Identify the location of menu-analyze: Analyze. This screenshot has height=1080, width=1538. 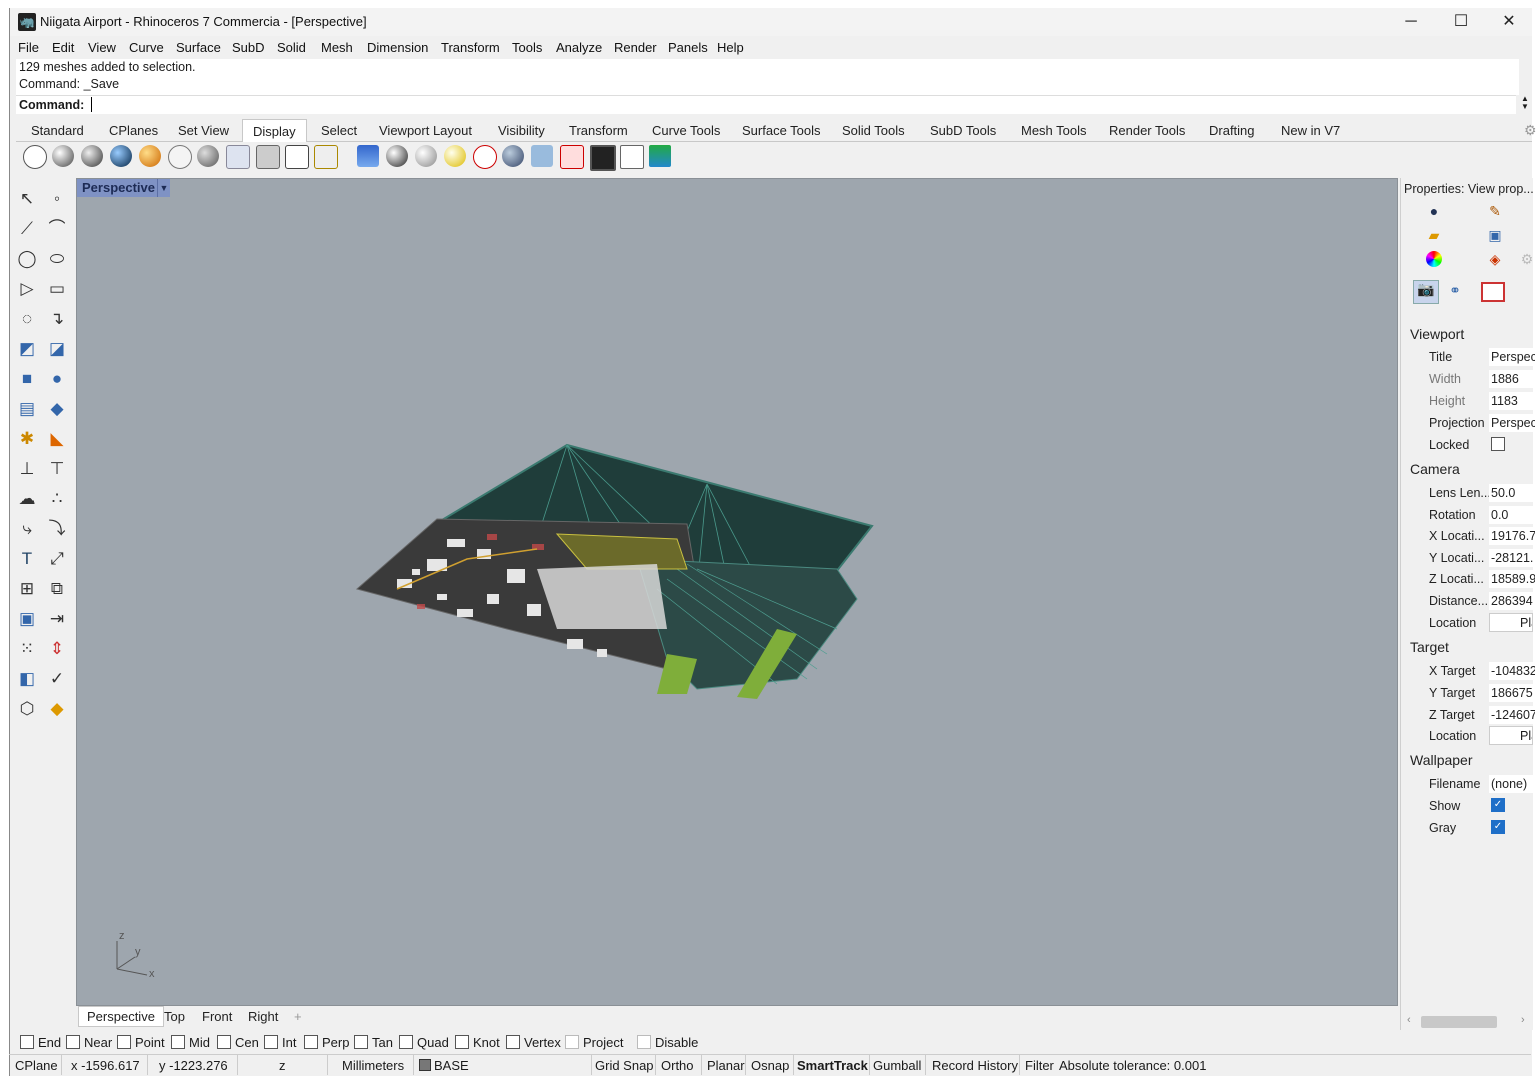
(579, 47).